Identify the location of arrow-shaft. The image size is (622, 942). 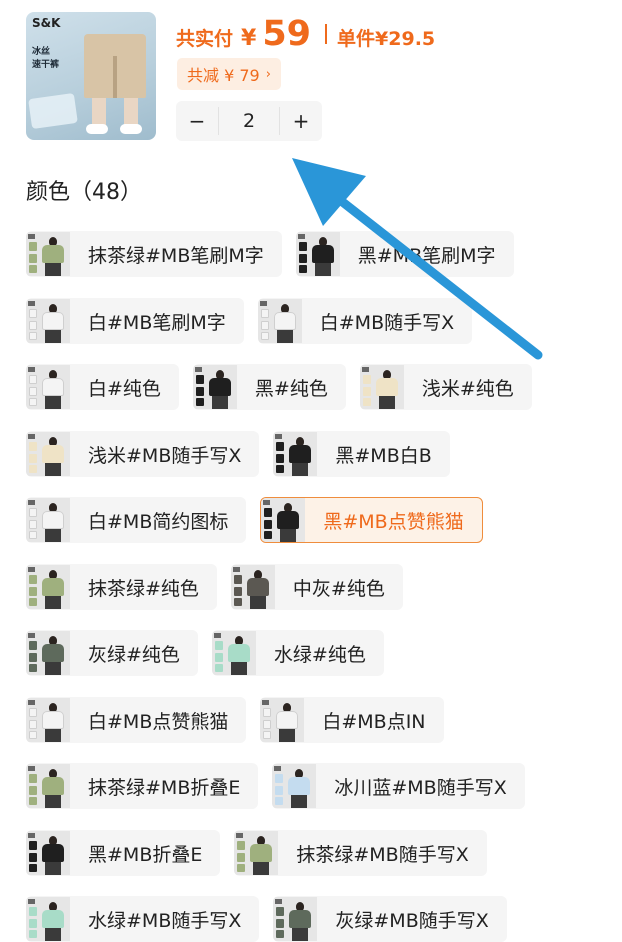
(439, 277).